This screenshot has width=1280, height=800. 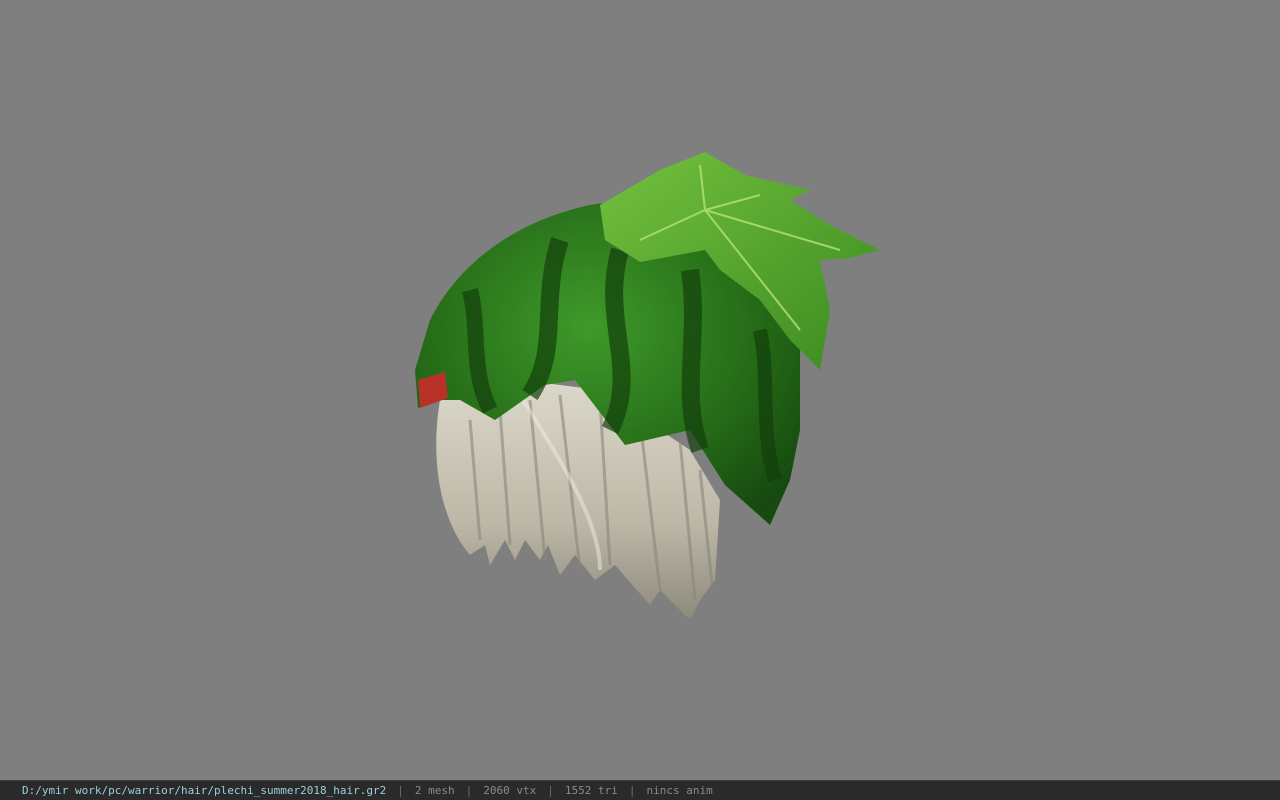 What do you see at coordinates (510, 790) in the screenshot?
I see `vertex-count: 2060 vtx` at bounding box center [510, 790].